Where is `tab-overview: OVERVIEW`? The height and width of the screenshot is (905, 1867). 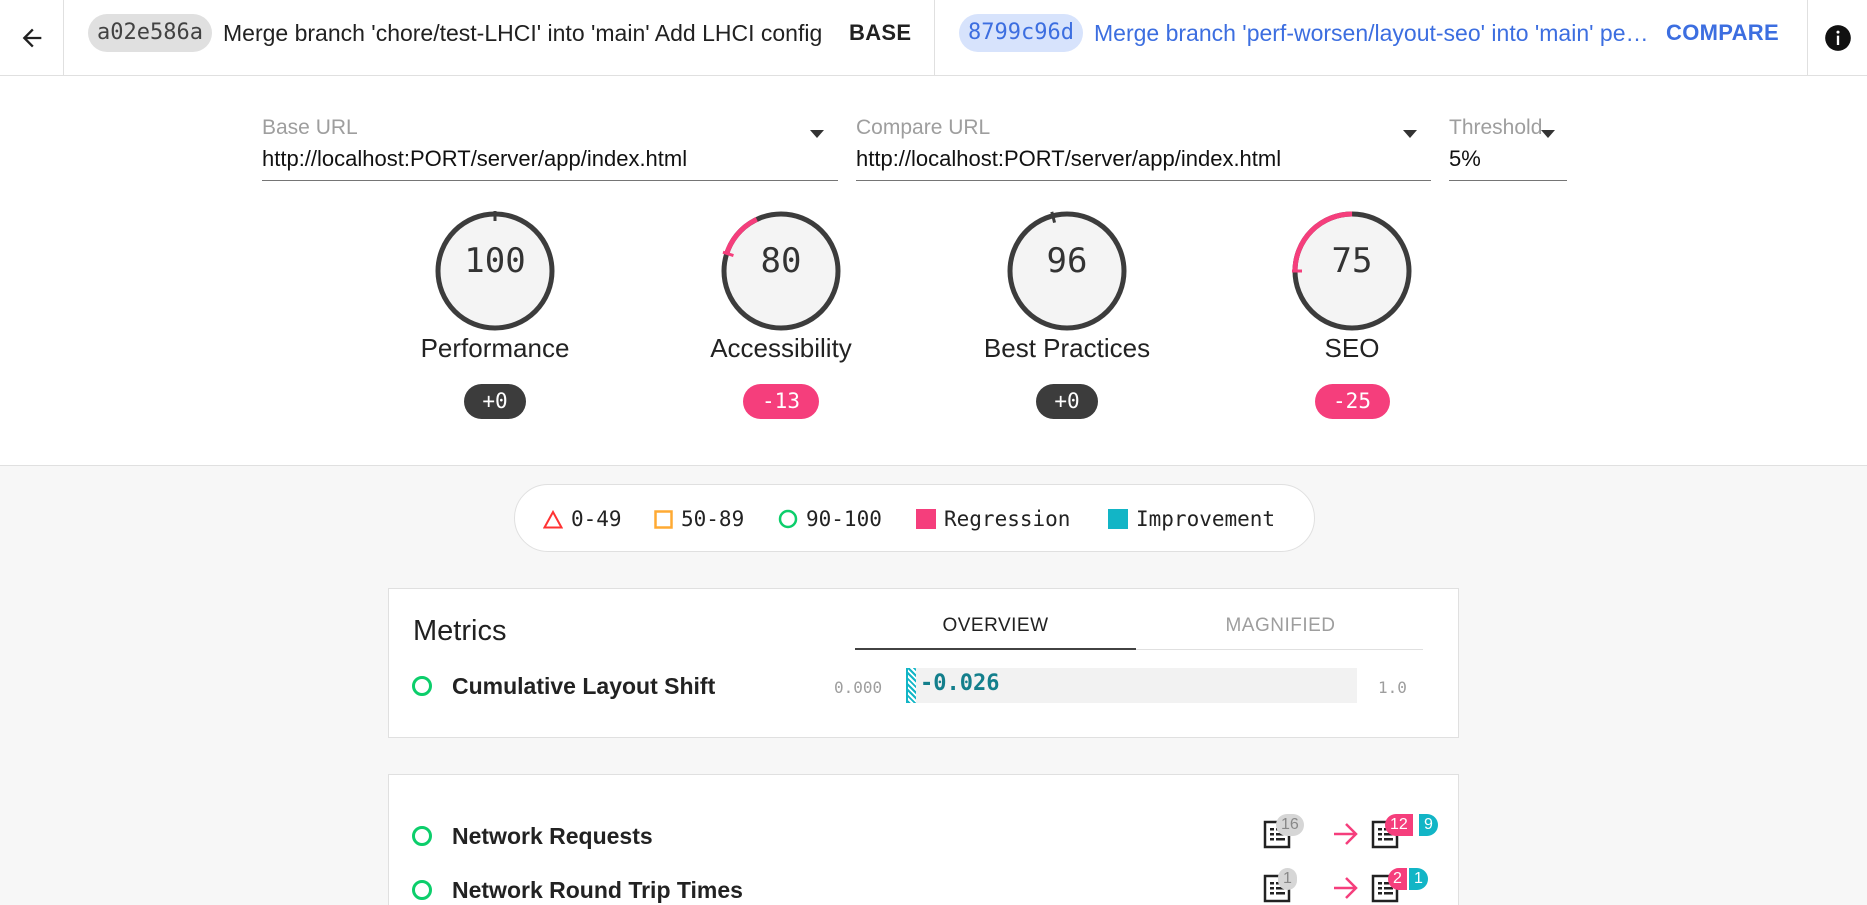
tab-overview: OVERVIEW is located at coordinates (995, 632).